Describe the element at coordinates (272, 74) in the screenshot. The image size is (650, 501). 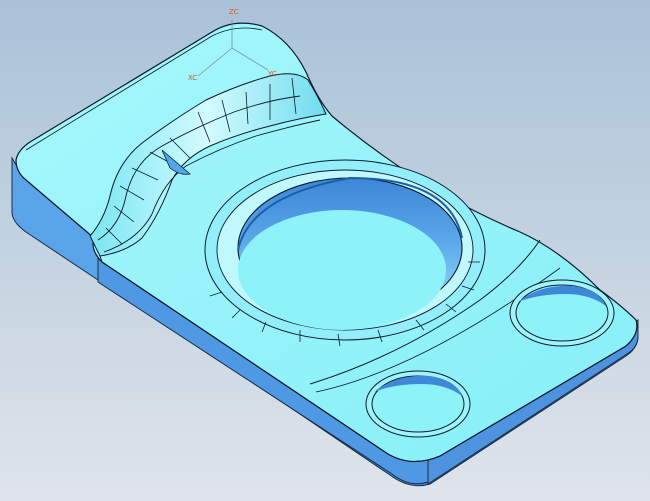
I see `triad-y-label: YC` at that location.